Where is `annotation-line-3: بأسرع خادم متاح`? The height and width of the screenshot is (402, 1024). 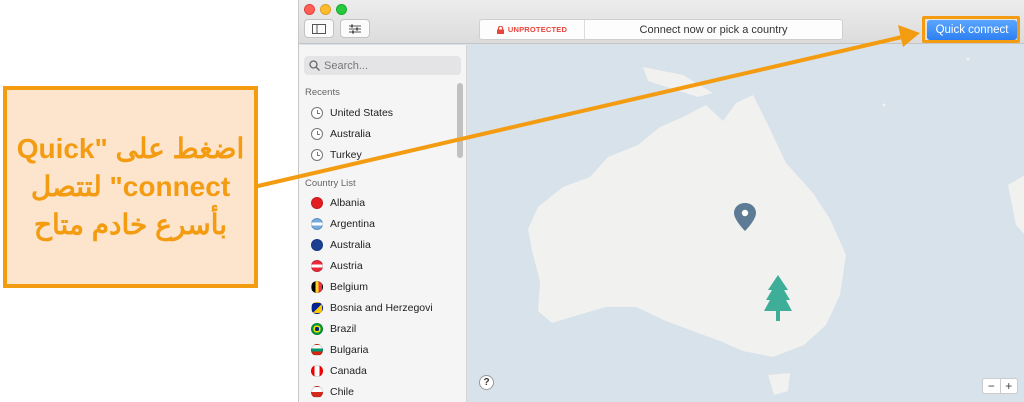 annotation-line-3: بأسرع خادم متاح is located at coordinates (130, 224).